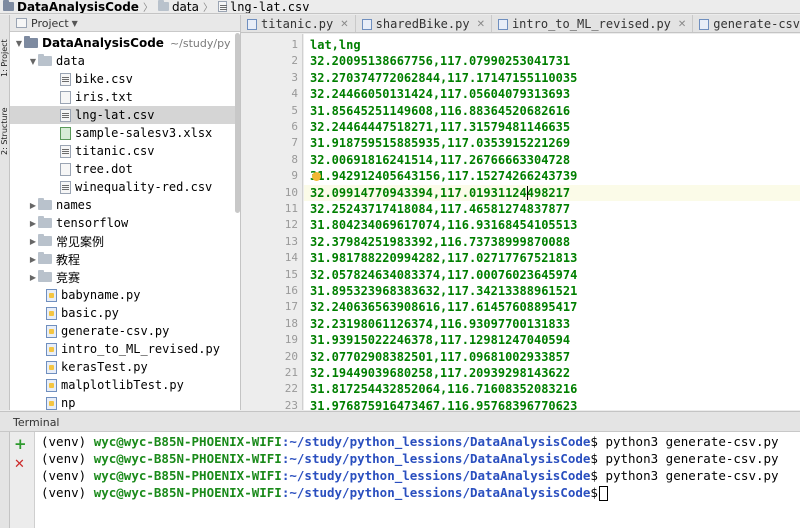  Describe the element at coordinates (400, 421) in the screenshot. I see `terminal-header: Terminal` at that location.